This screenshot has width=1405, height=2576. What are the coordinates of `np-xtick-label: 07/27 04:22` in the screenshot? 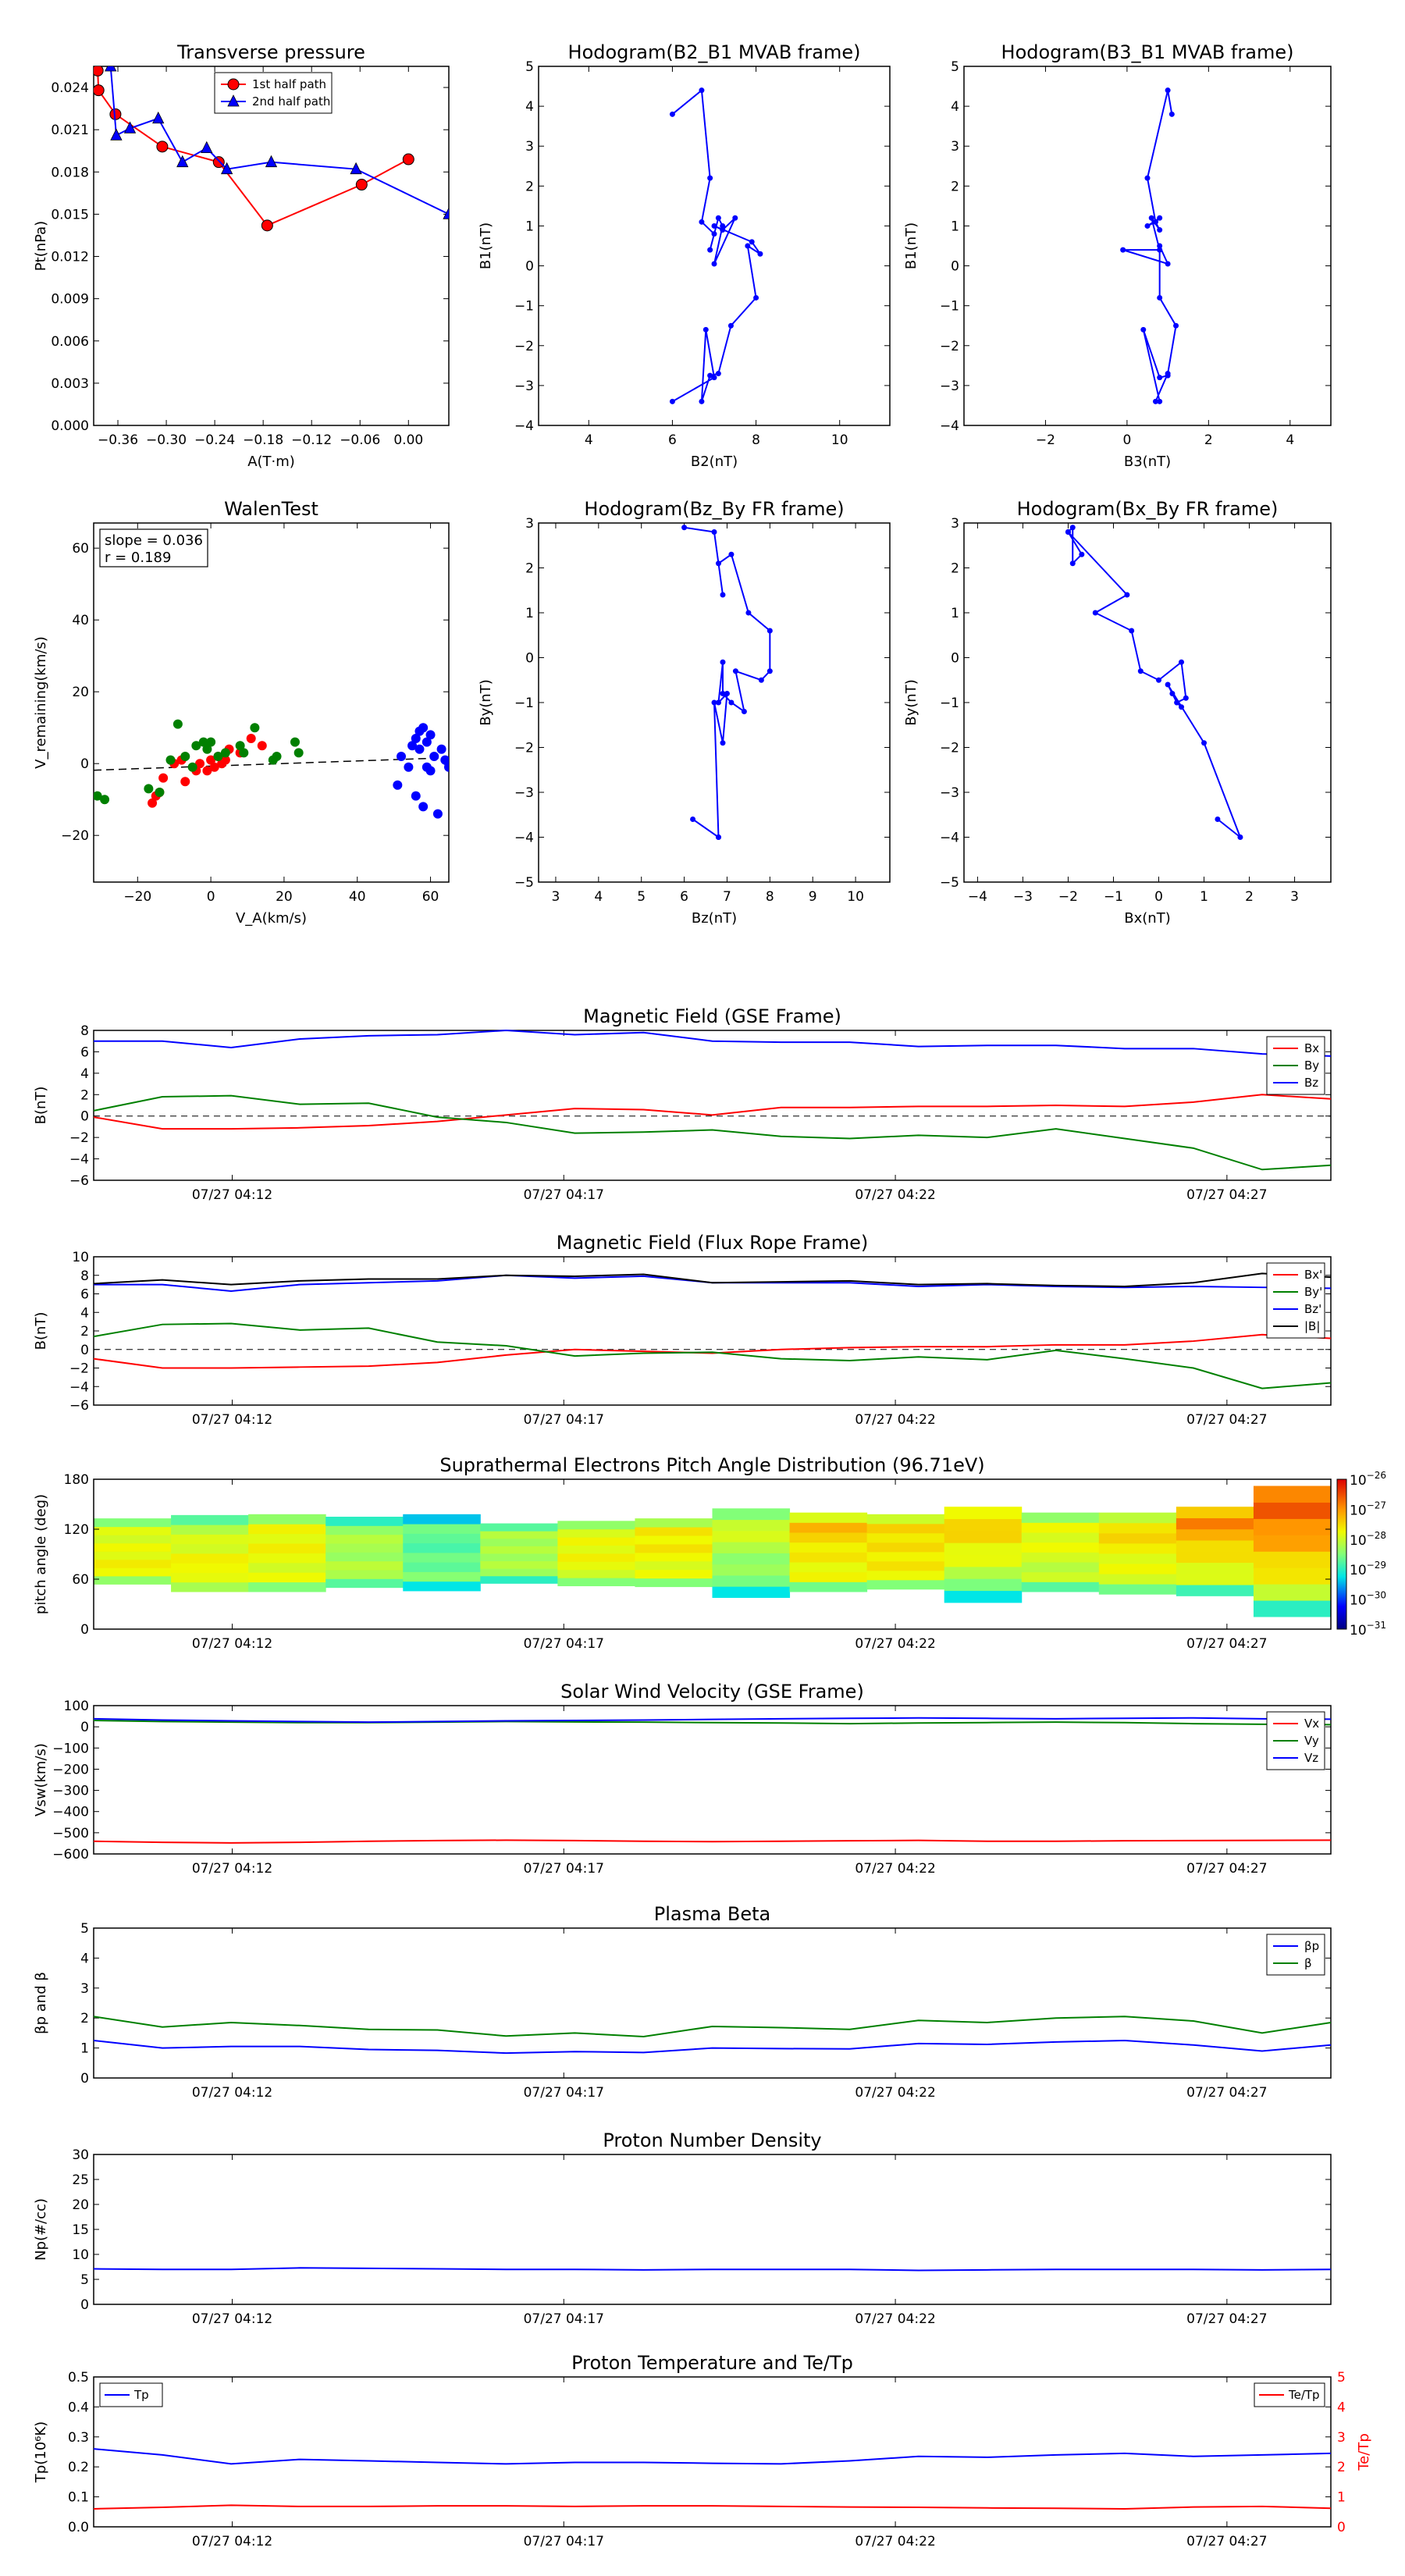 It's located at (895, 2319).